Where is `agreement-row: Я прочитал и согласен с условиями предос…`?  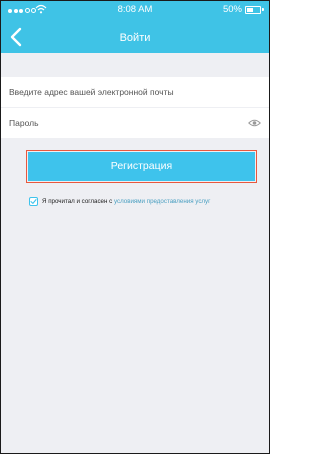
agreement-row: Я прочитал и согласен с условиями предос… is located at coordinates (119, 201).